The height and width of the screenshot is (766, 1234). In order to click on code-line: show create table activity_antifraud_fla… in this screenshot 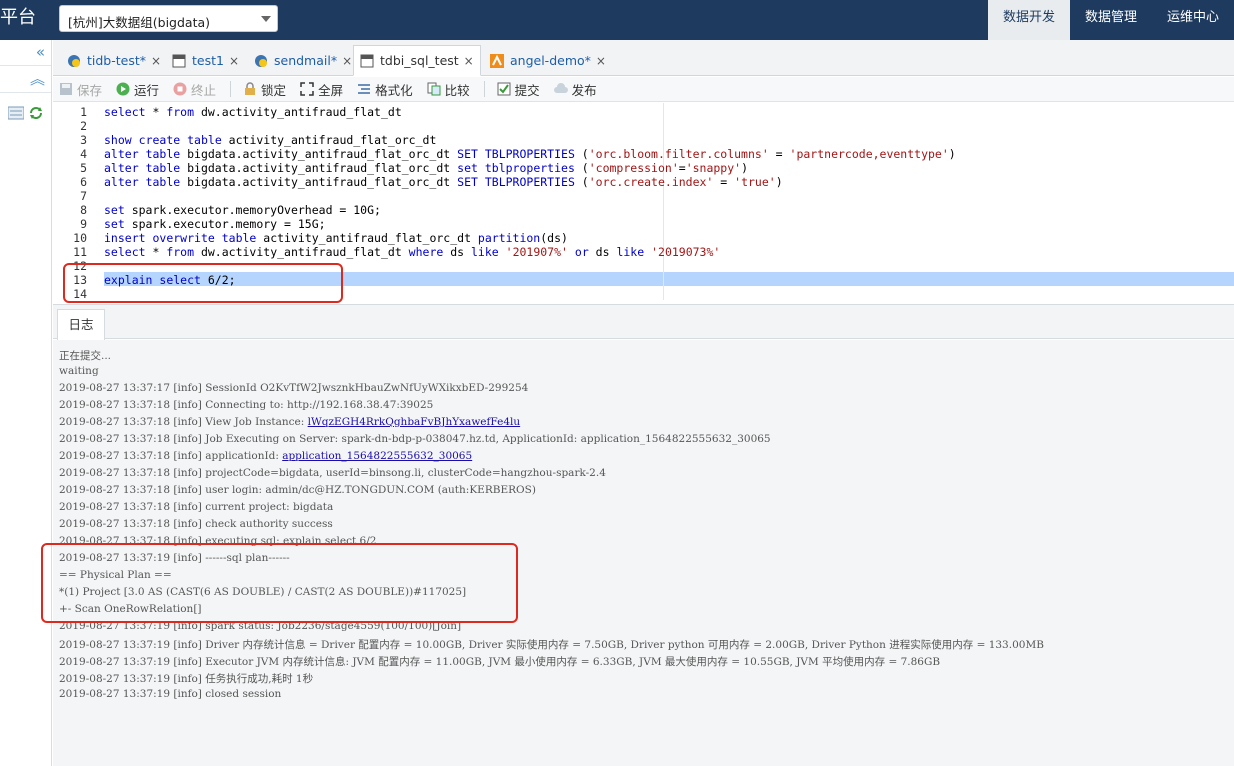, I will do `click(270, 140)`.